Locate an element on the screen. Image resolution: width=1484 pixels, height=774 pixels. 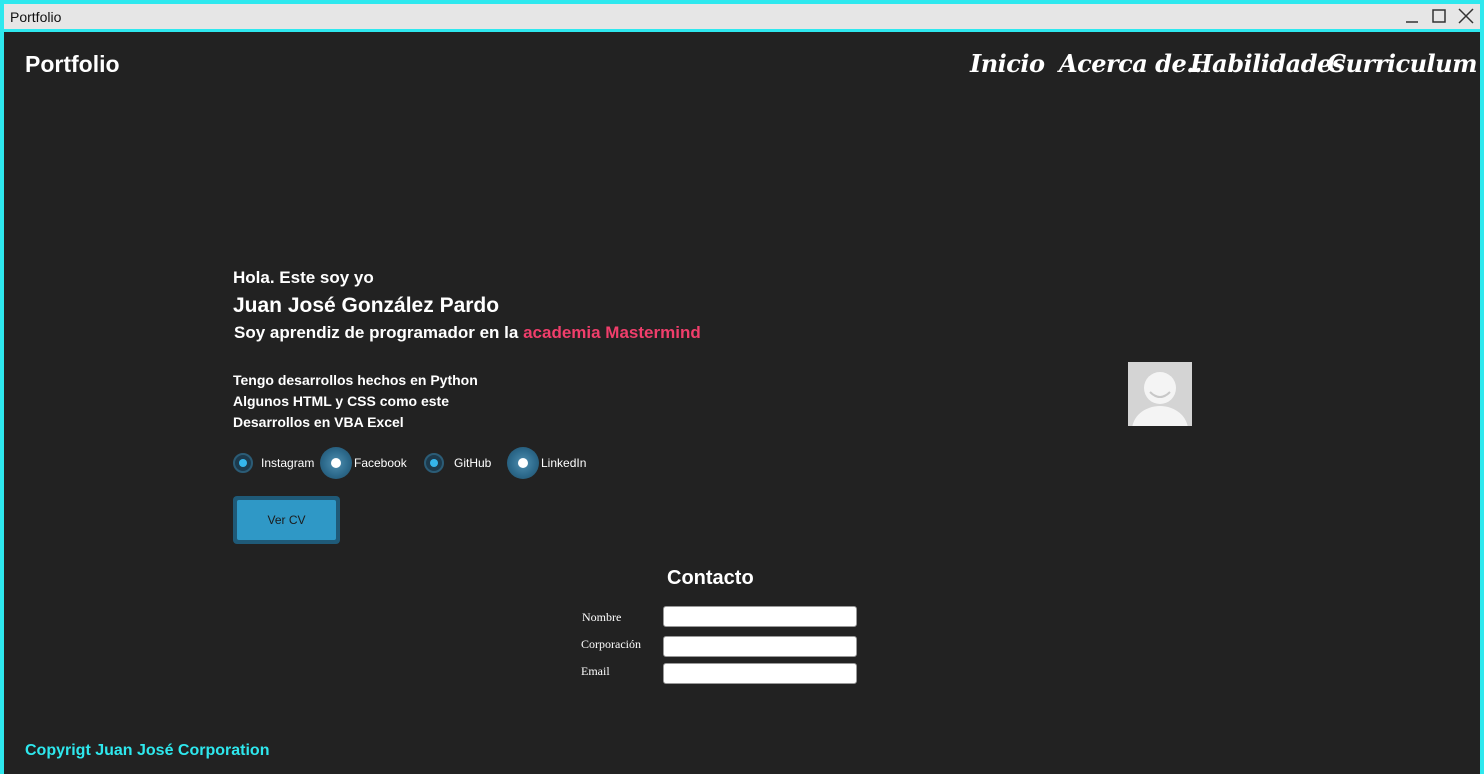
close-button is located at coordinates (1466, 17).